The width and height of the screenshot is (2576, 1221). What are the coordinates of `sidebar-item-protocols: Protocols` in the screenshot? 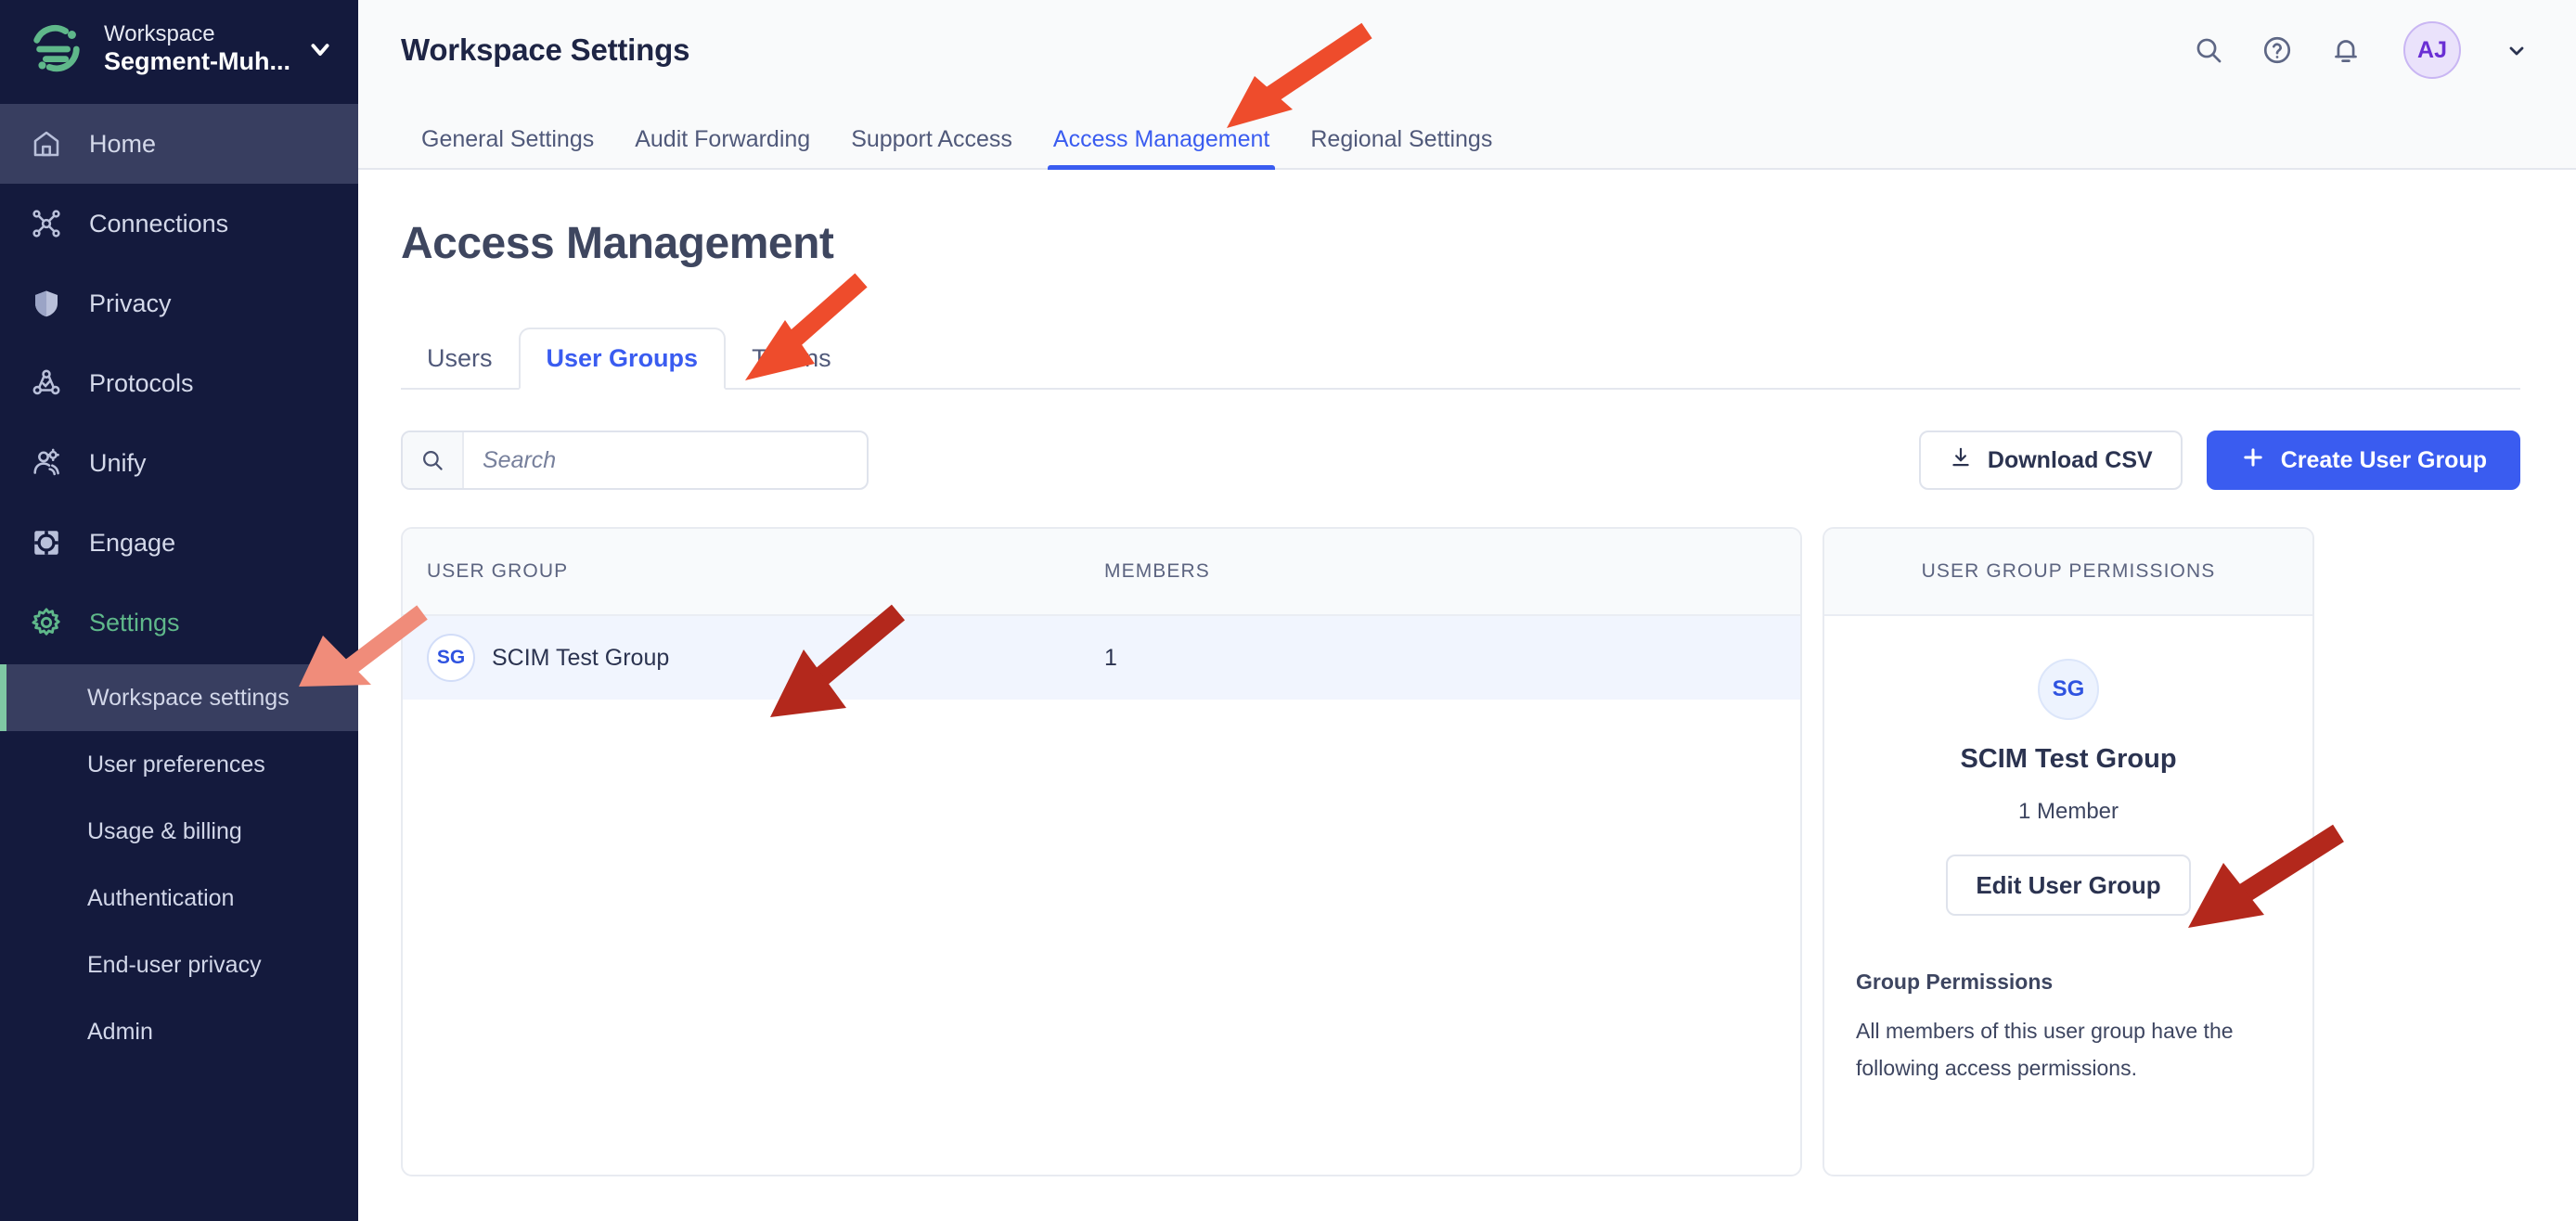 It's located at (179, 383).